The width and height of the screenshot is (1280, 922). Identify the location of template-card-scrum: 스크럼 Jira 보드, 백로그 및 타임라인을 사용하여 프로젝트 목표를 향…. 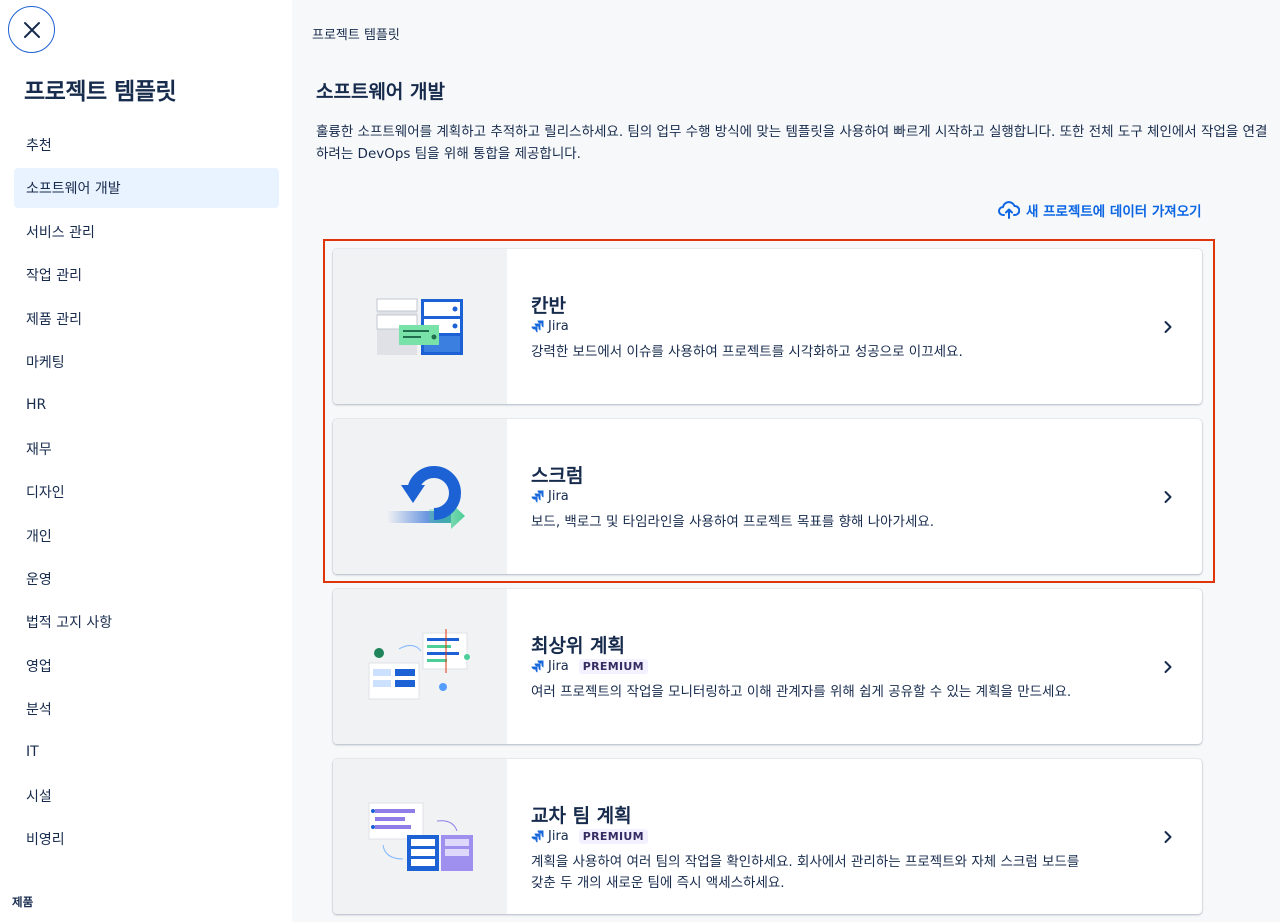
(767, 496).